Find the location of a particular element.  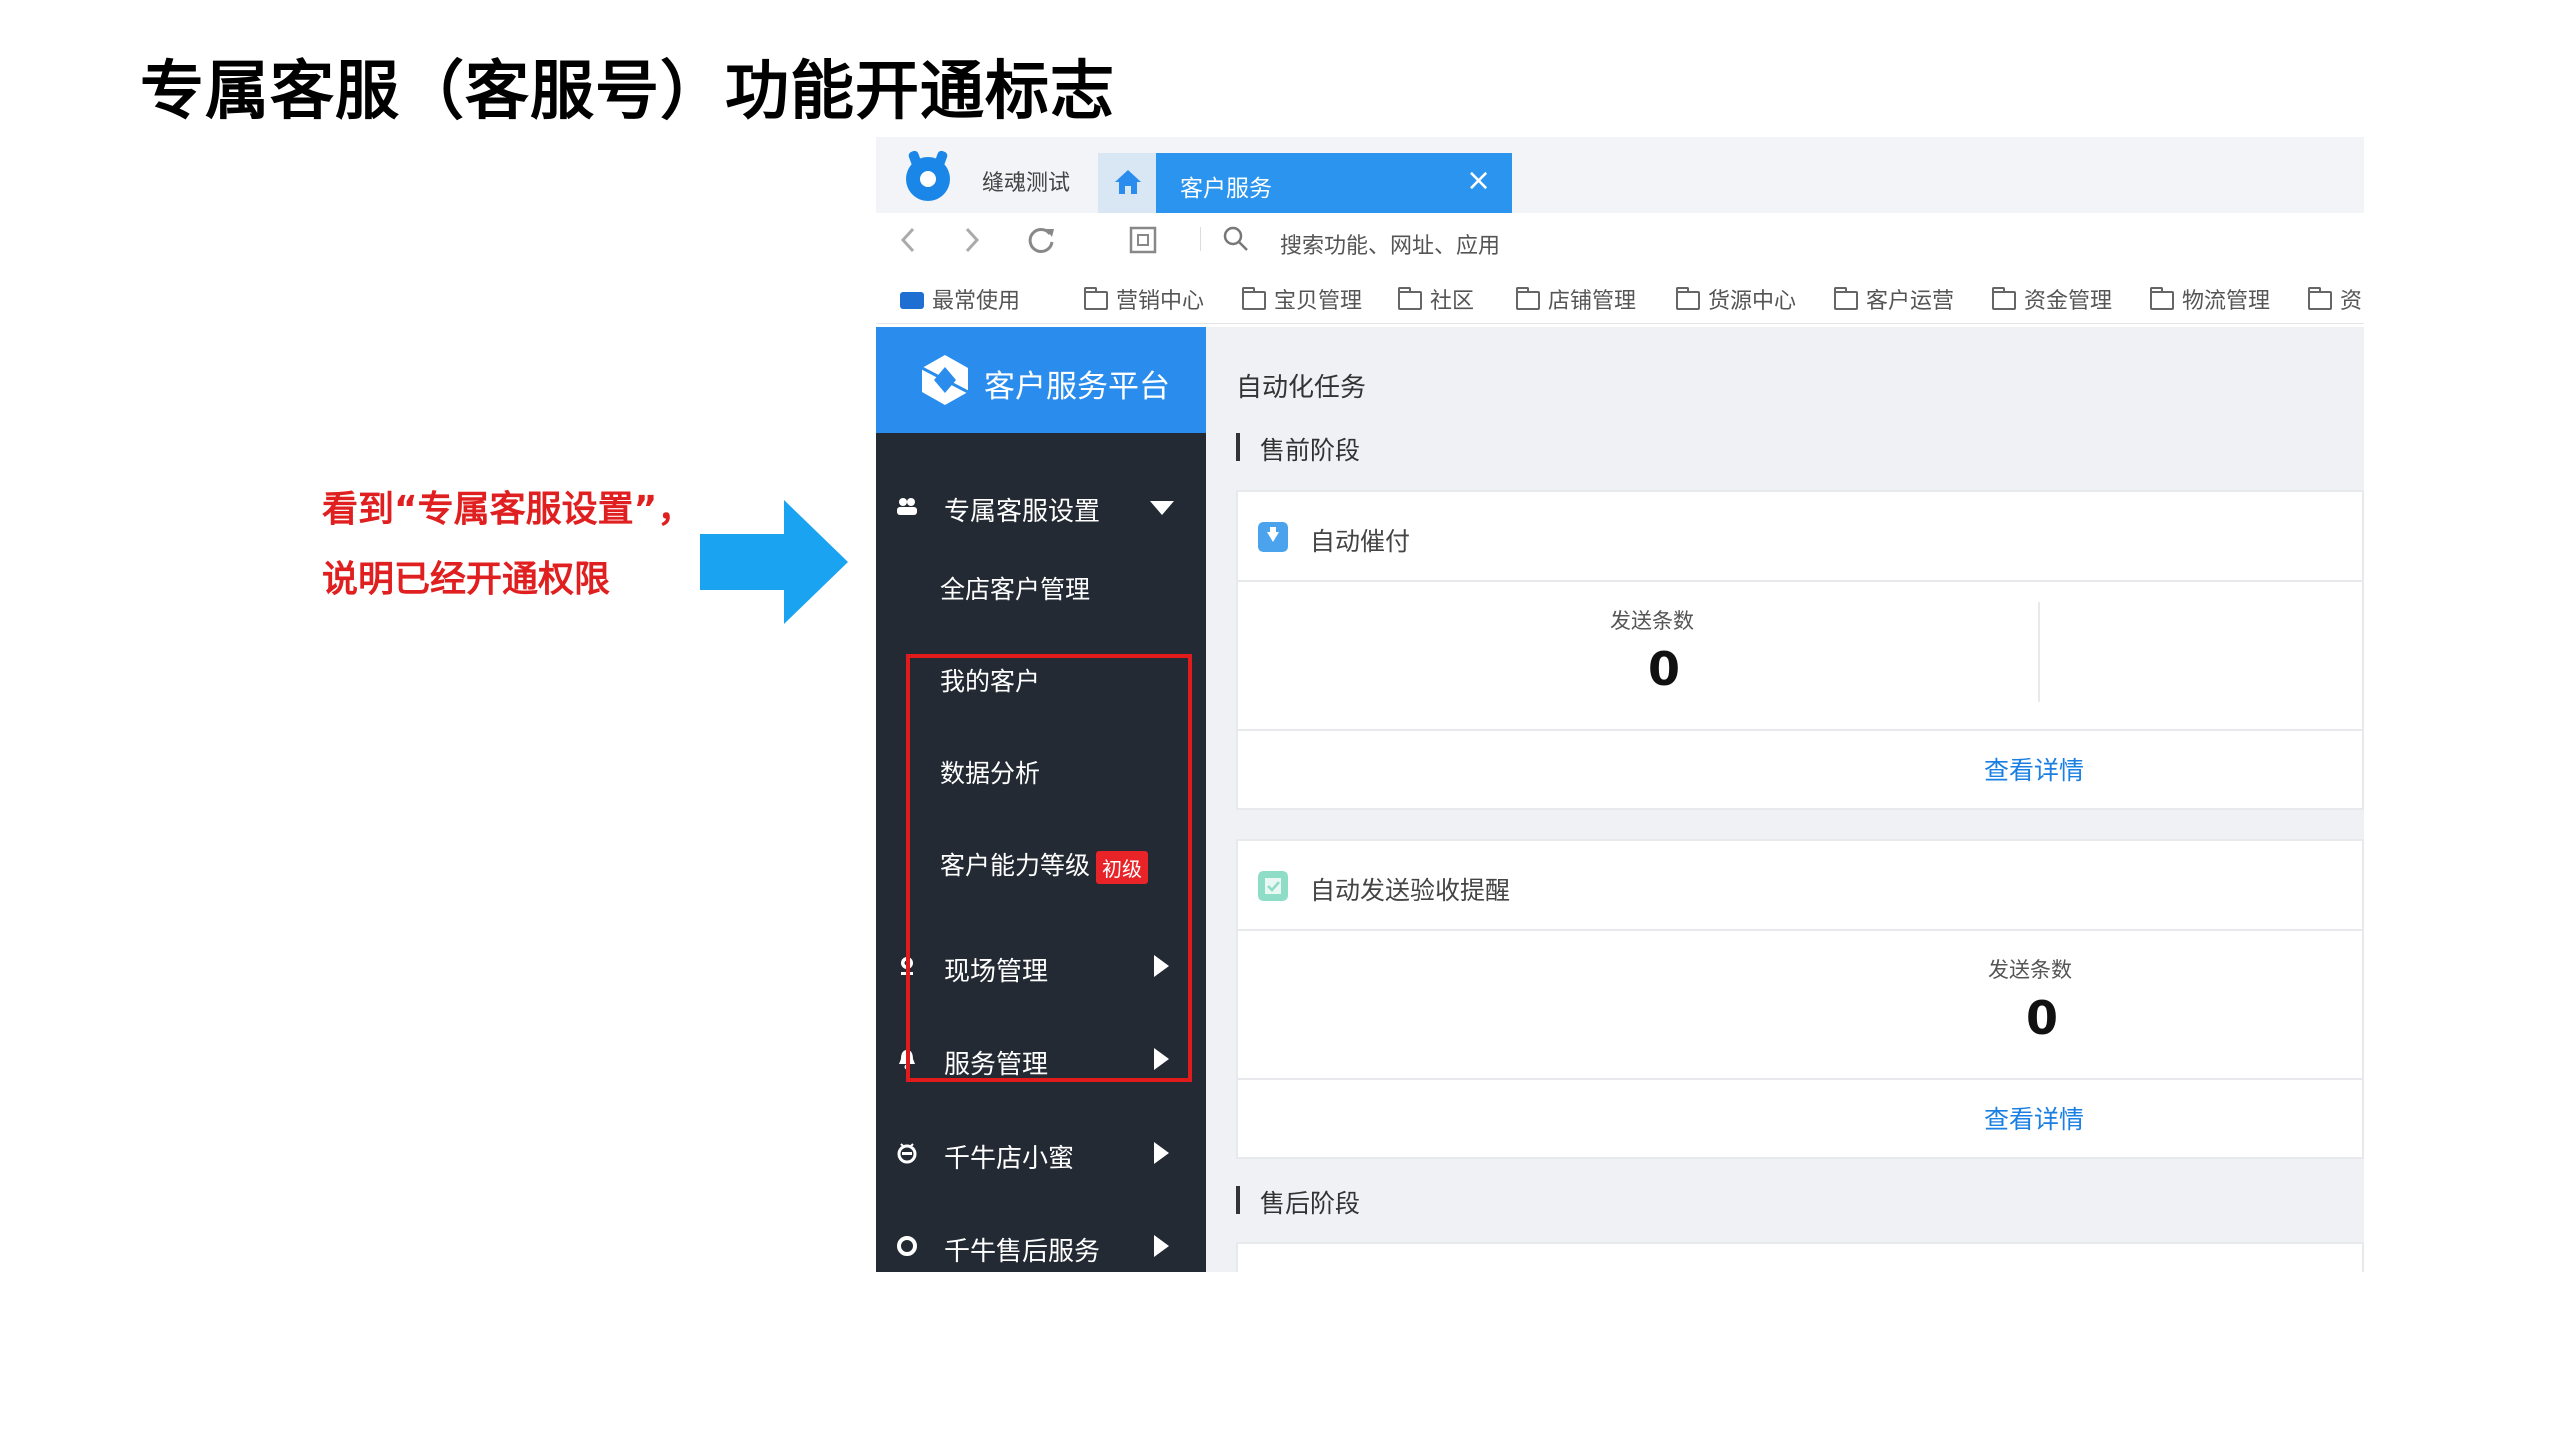

bookmark-label: 物流管理 is located at coordinates (2226, 301).